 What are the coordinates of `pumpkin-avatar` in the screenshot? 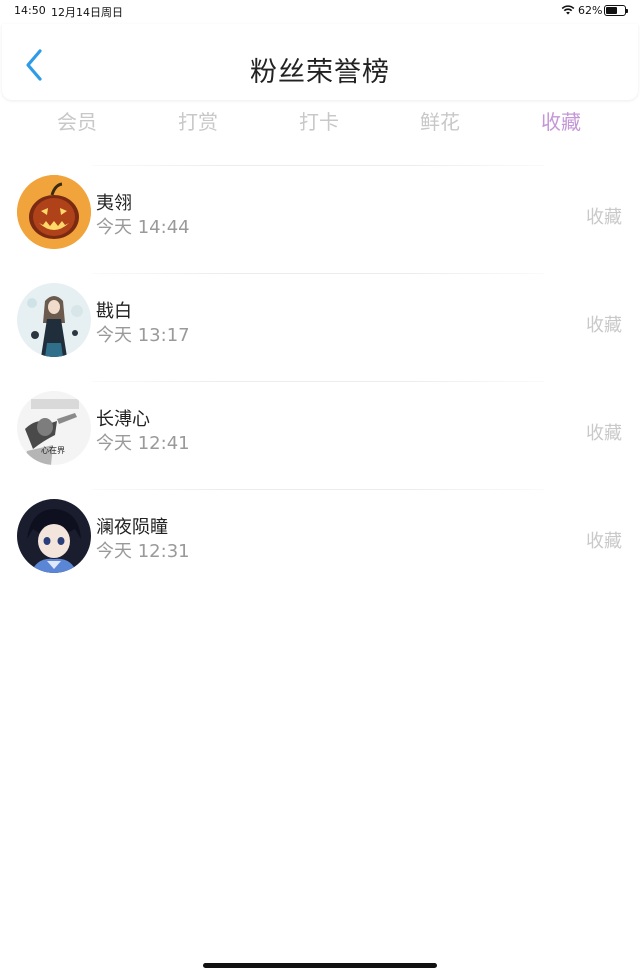 It's located at (54, 212).